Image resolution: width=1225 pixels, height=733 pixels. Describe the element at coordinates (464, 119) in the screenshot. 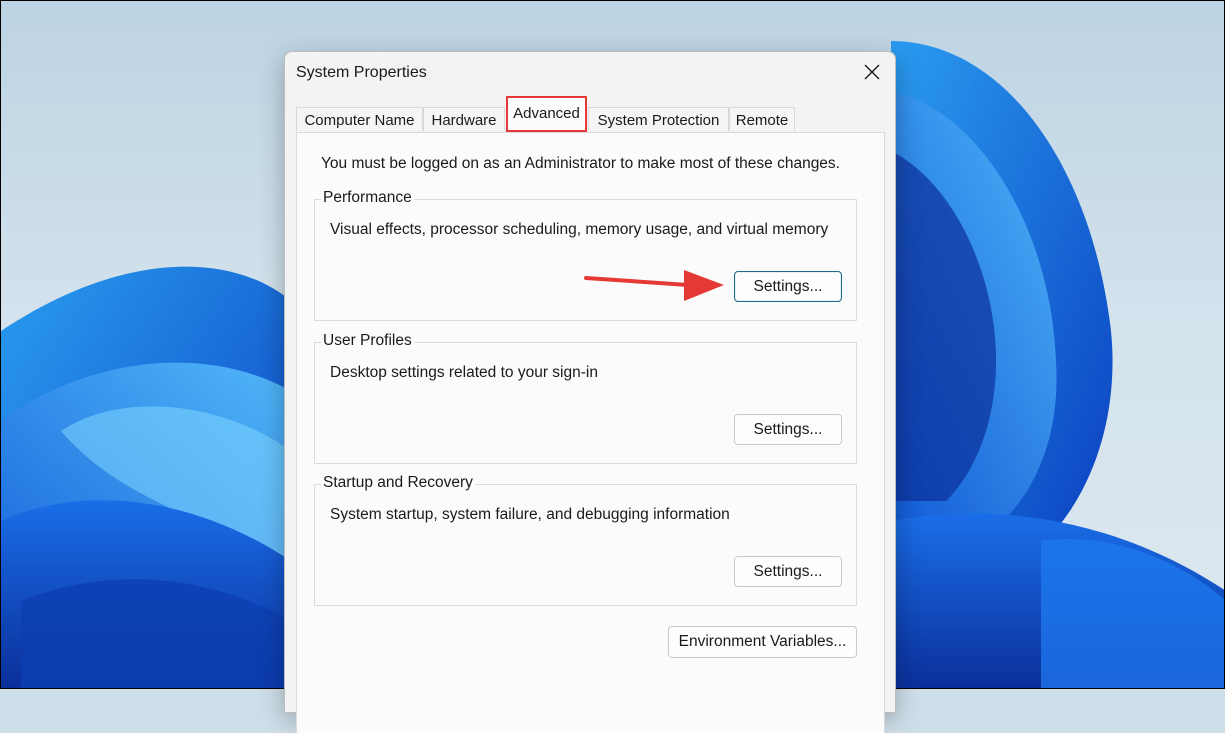

I see `tab-hardware: Hardware` at that location.